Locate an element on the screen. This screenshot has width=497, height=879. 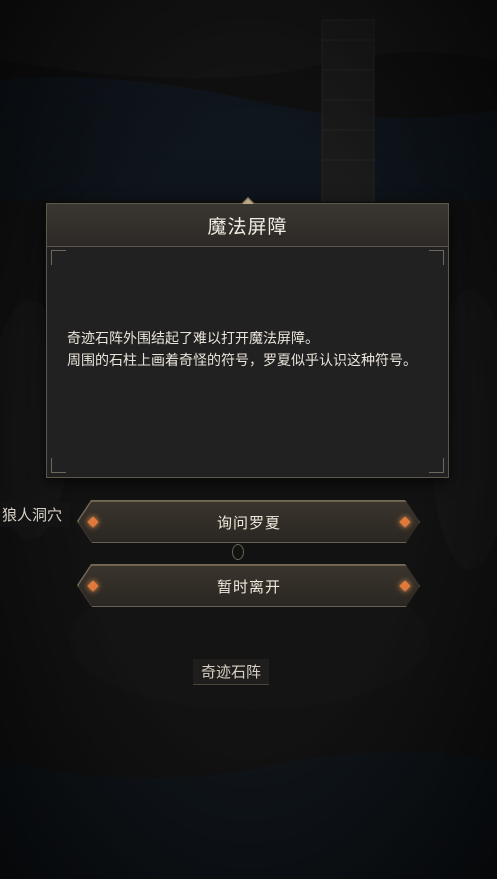
choice-ask-rosha-button: 询问罗夏 is located at coordinates (249, 522).